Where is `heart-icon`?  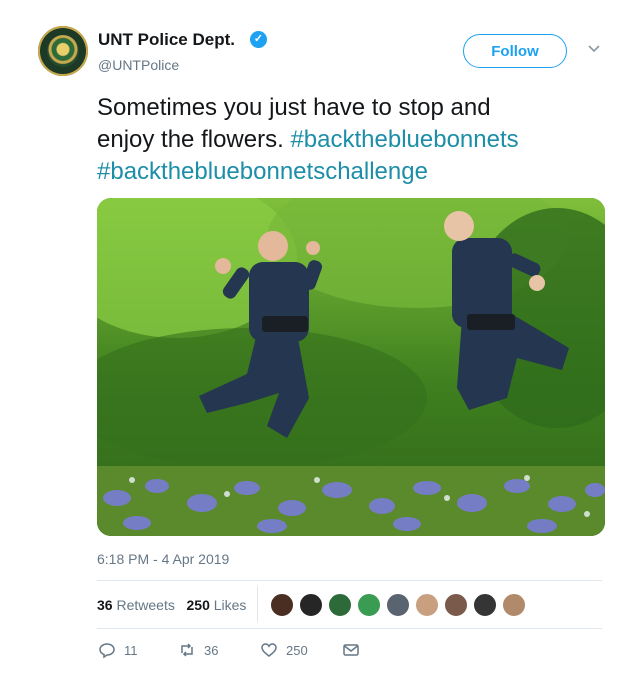
heart-icon is located at coordinates (269, 650).